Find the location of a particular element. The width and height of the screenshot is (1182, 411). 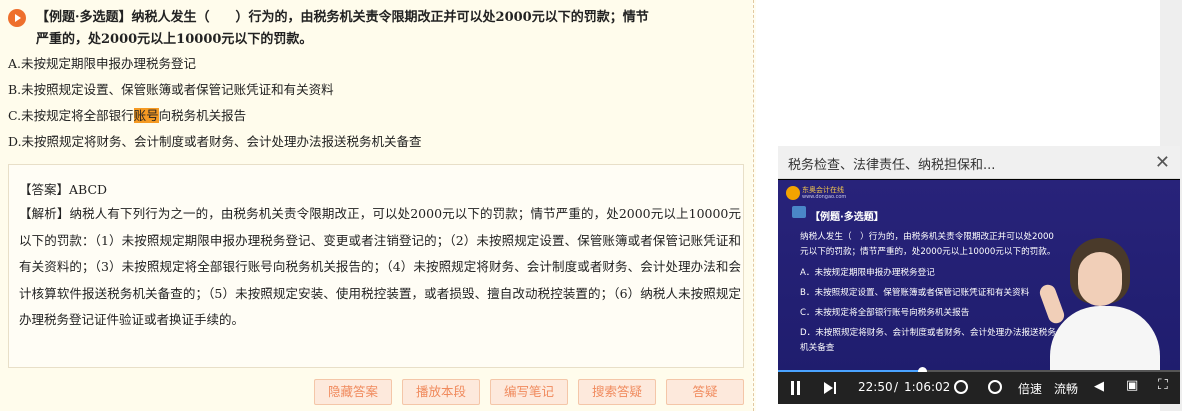

slide-line: A．未按规定期限申报办理税务登记 is located at coordinates (867, 273).